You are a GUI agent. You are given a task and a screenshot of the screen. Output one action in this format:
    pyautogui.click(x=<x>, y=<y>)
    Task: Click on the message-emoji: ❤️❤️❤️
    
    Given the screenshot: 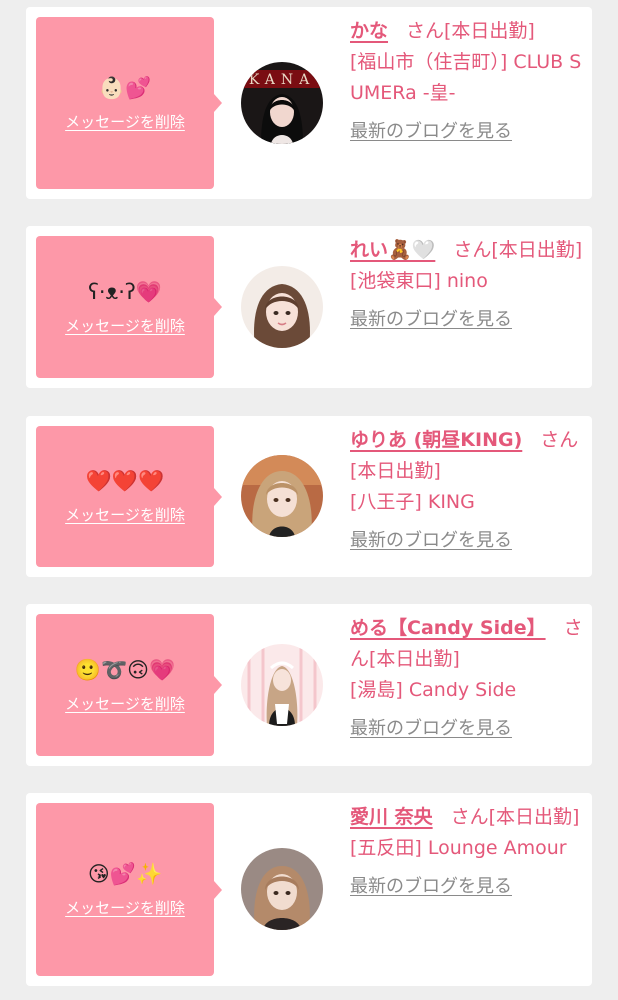 What is the action you would take?
    pyautogui.click(x=125, y=481)
    